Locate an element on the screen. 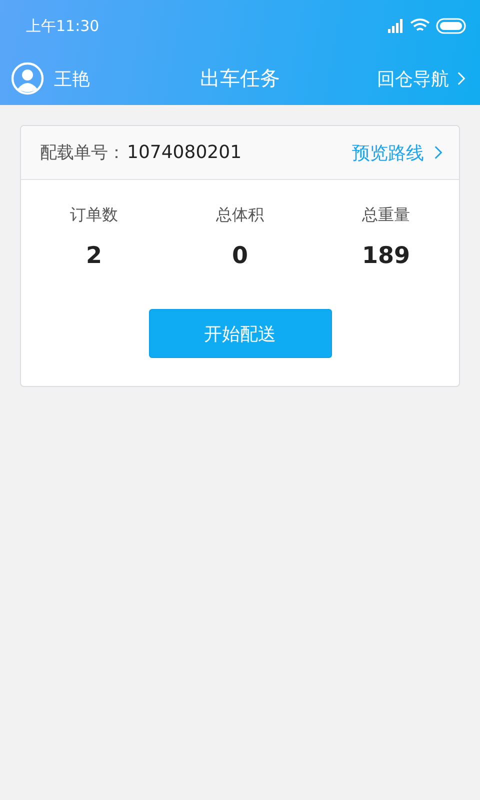  stat-value: 189 is located at coordinates (386, 256).